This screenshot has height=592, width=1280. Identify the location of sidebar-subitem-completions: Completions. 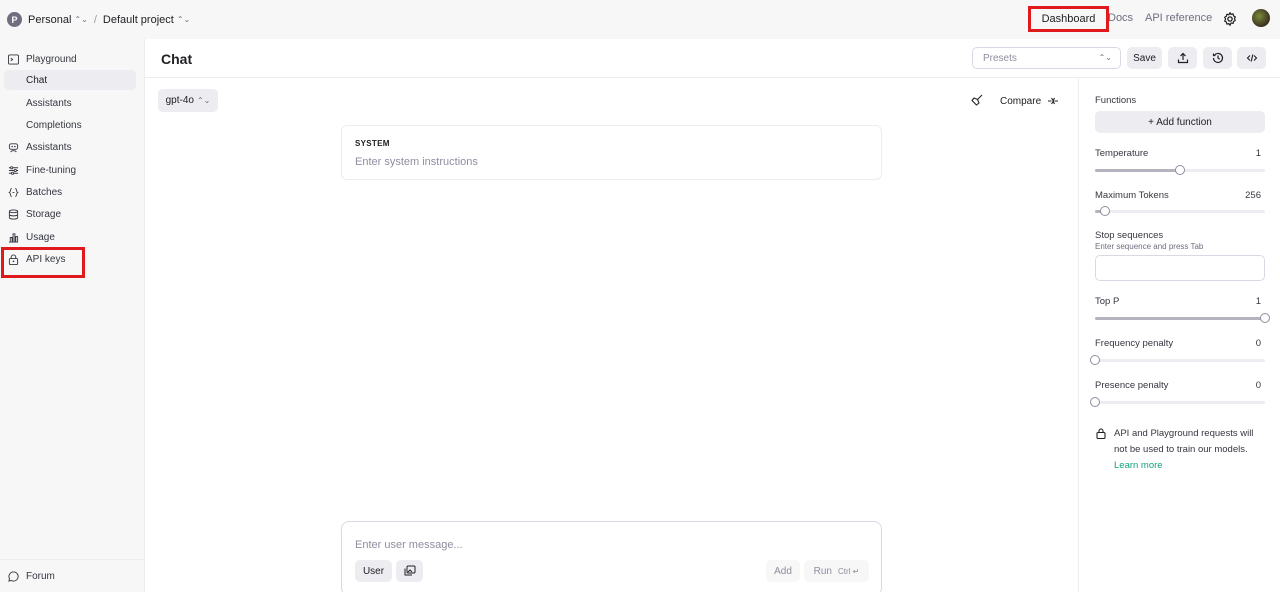
(54, 125).